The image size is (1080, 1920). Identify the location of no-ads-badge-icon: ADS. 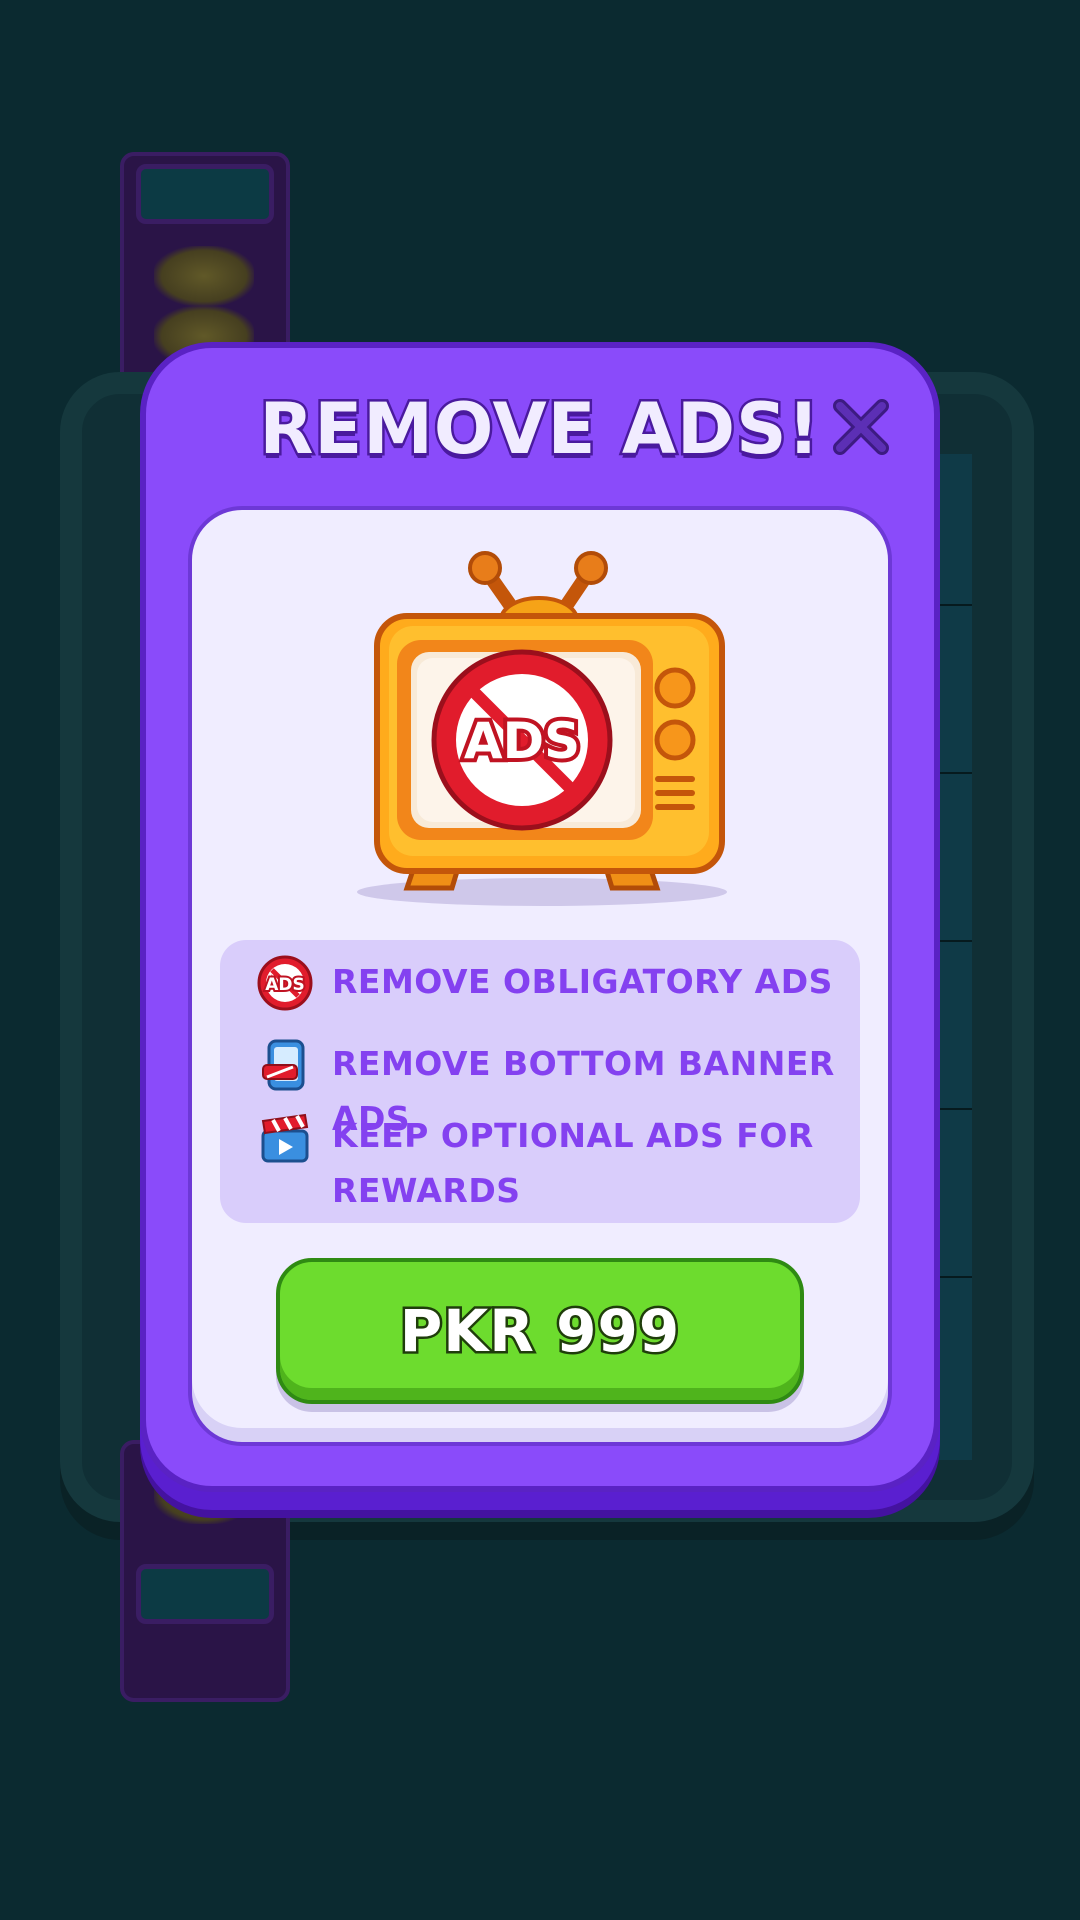
(285, 983).